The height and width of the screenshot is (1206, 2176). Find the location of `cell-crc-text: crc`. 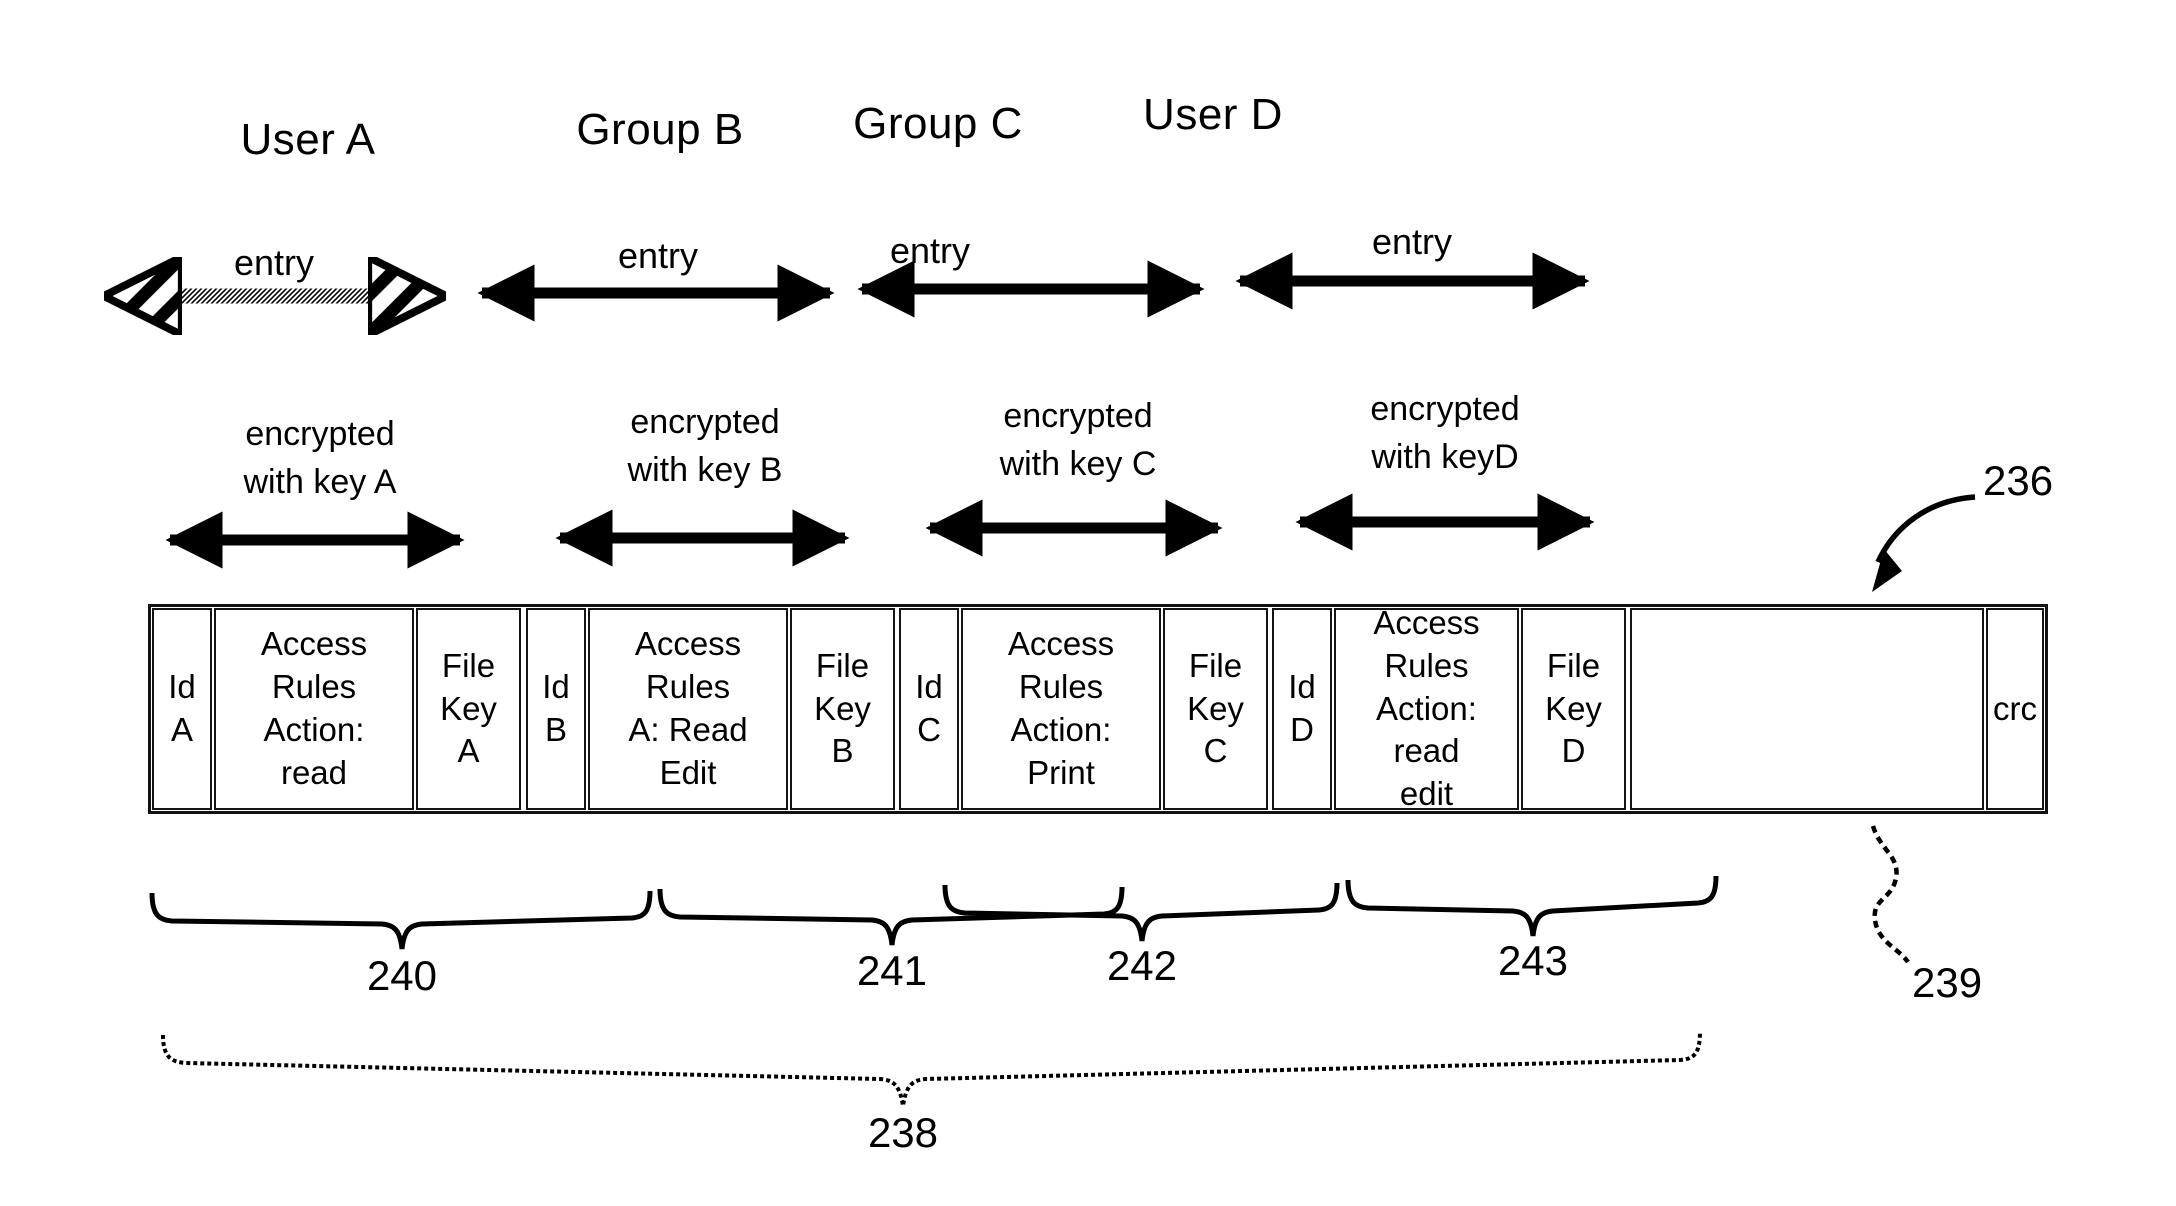

cell-crc-text: crc is located at coordinates (2015, 708).